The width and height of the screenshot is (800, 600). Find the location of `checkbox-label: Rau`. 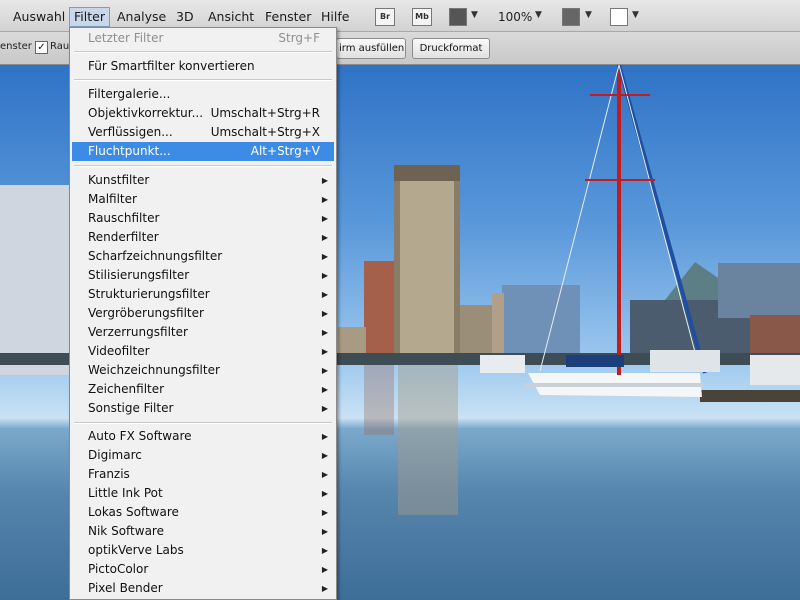

checkbox-label: Rau is located at coordinates (60, 46).